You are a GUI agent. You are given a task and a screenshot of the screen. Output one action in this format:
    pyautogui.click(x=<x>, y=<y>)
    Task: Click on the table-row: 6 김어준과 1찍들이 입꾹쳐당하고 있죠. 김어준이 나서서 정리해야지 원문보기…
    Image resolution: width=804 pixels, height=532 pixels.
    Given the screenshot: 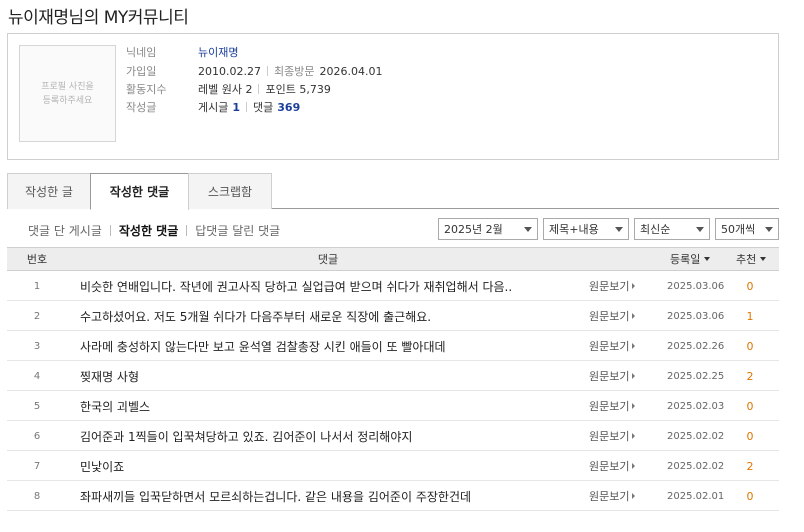 What is the action you would take?
    pyautogui.click(x=393, y=436)
    